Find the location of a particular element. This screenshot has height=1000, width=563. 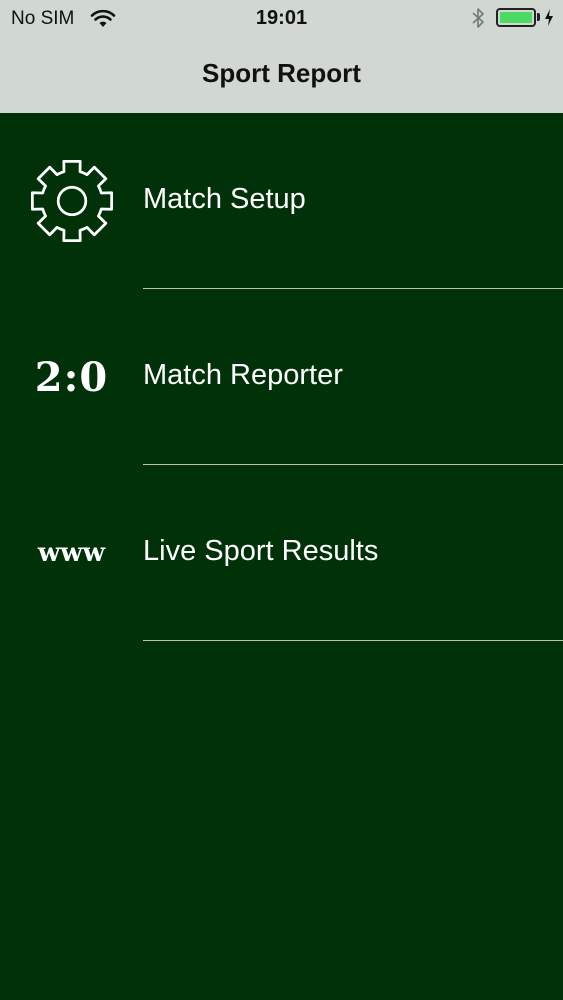

www-icon-text: www is located at coordinates (71, 553).